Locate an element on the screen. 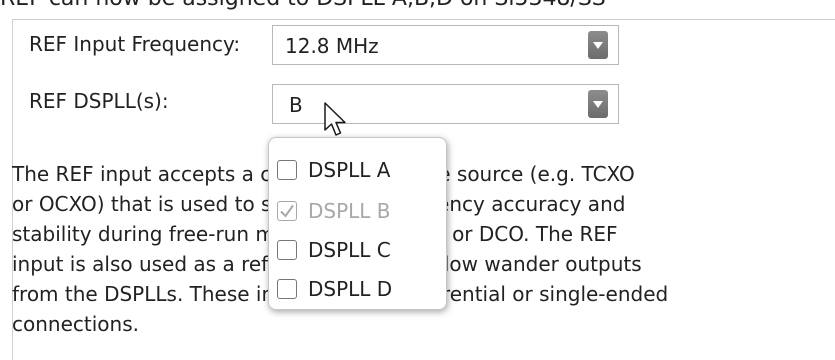  dspll-option-c: DSPLL C is located at coordinates (359, 250).